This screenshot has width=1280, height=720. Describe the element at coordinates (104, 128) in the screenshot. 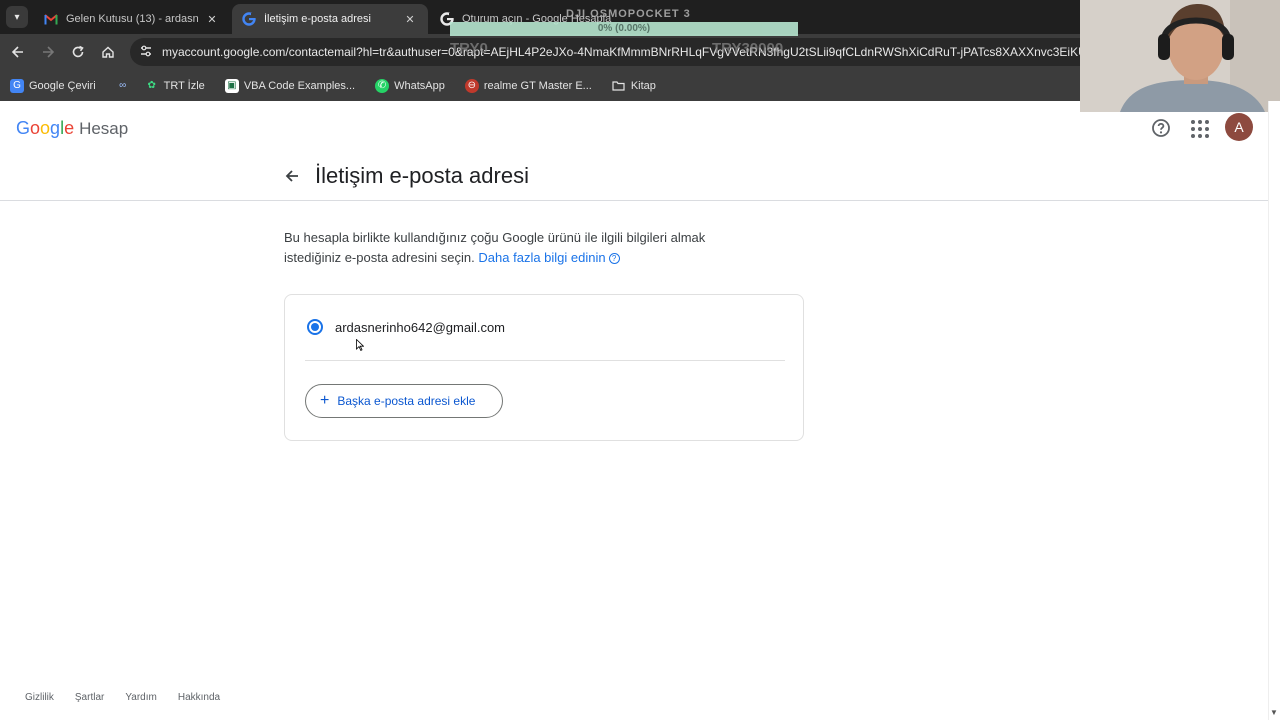

I see `product-name: Hesap` at that location.